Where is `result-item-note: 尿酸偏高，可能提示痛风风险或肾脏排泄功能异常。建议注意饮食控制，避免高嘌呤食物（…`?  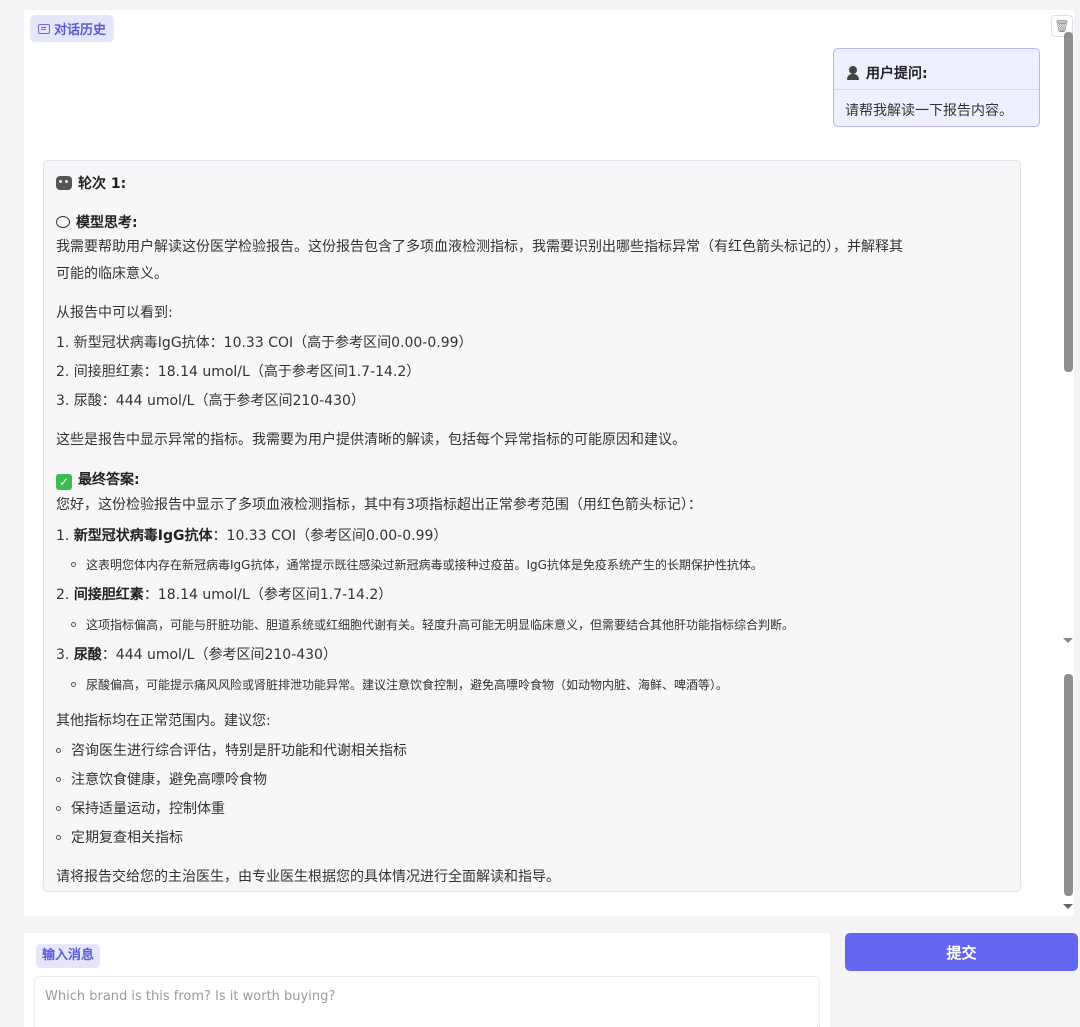
result-item-note: 尿酸偏高，可能提示痛风风险或肾脏排泄功能异常。建议注意饮食控制，避免高嘌呤食物（… is located at coordinates (399, 684).